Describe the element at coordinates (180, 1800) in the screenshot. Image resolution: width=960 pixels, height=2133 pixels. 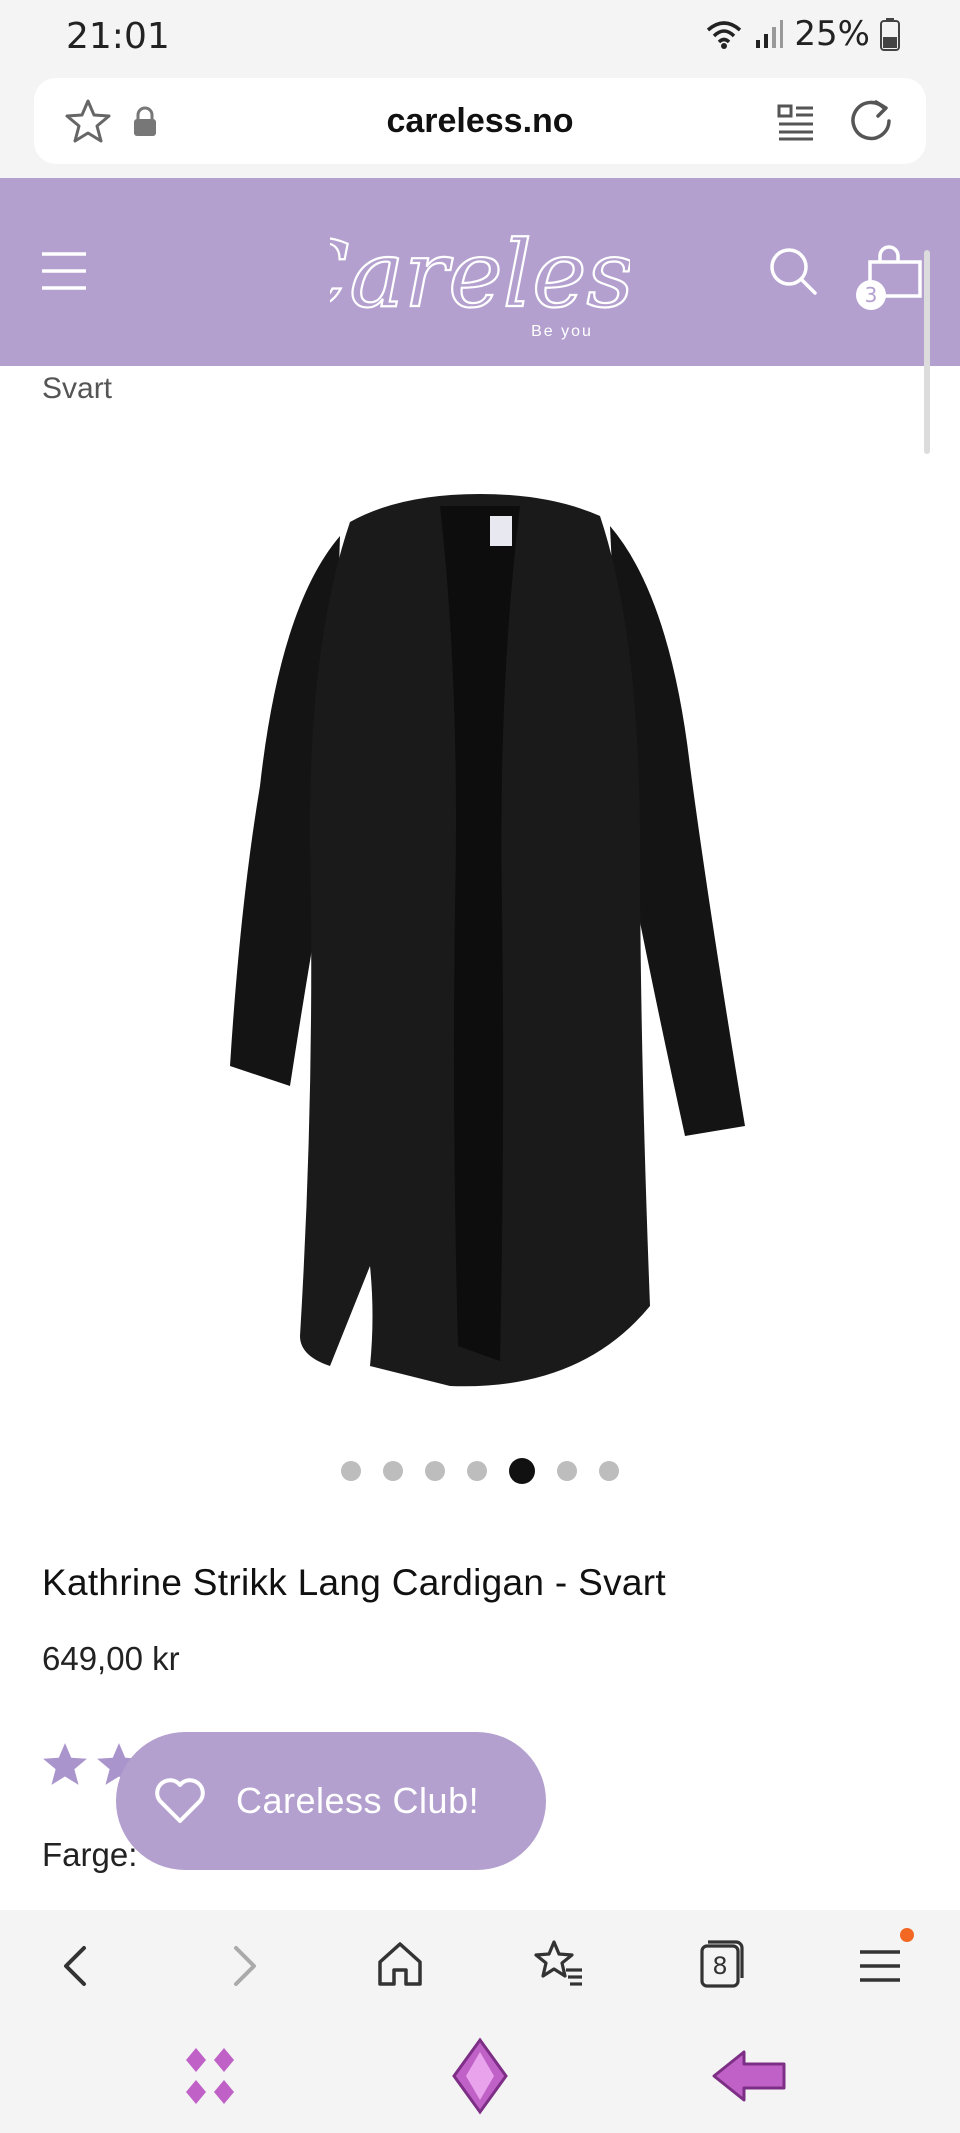
I see `heart-icon` at that location.